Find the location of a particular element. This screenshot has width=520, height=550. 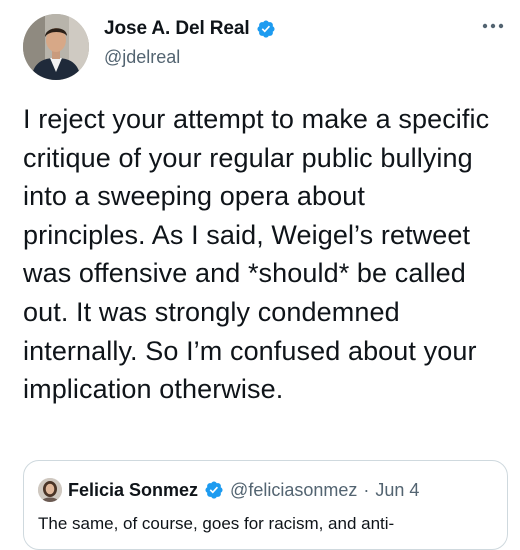

quoted-author-name: Felicia Sonmez is located at coordinates (133, 489).